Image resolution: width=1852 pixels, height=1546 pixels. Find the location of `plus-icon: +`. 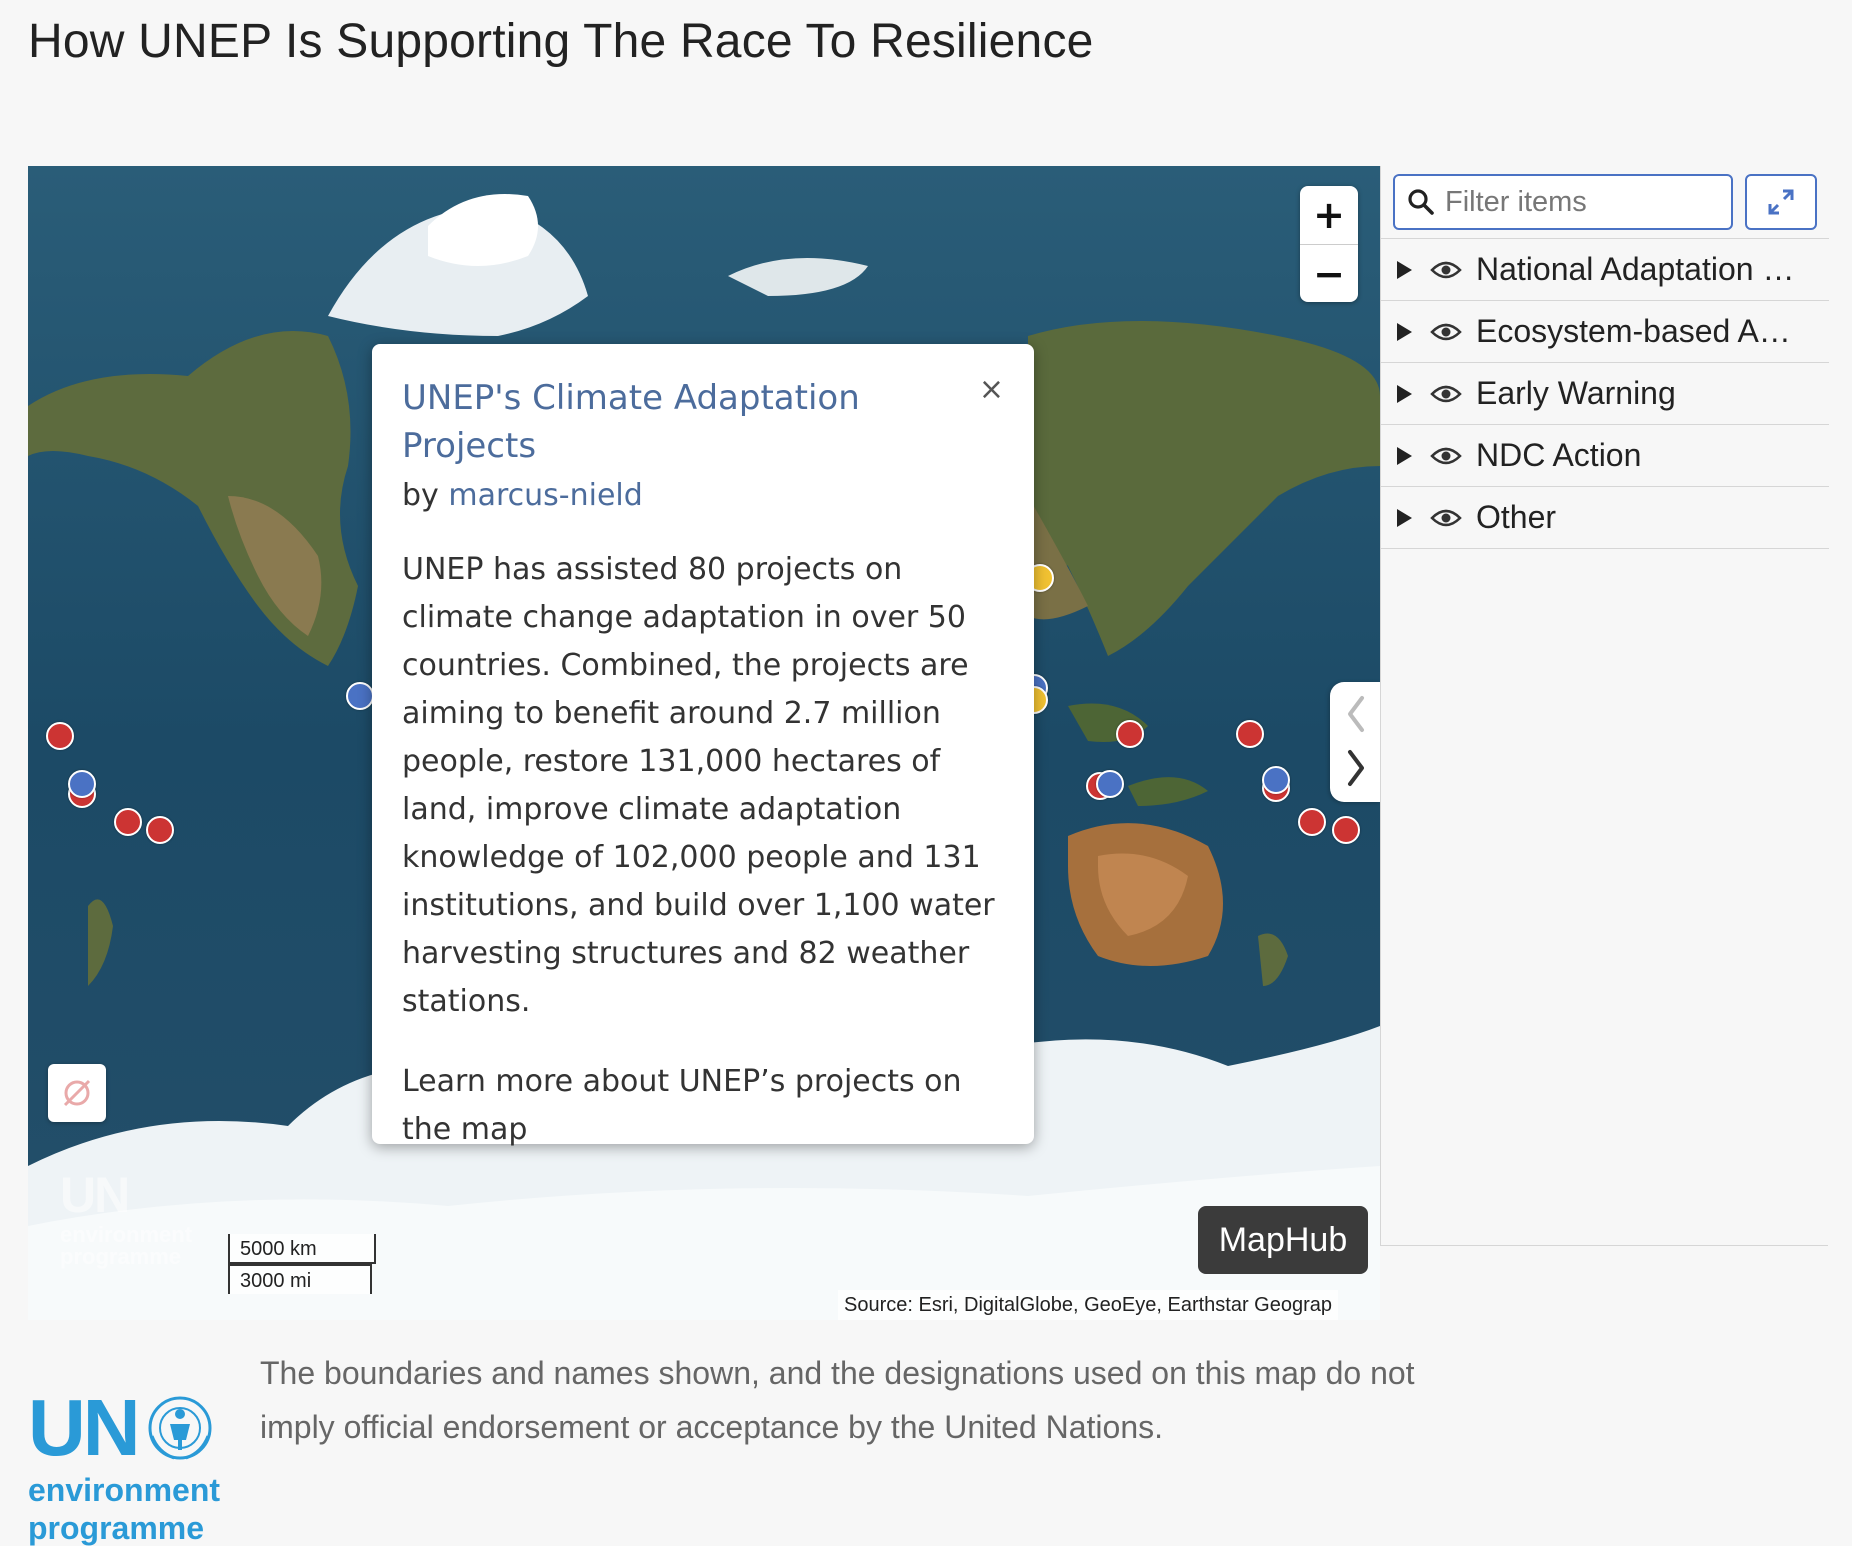

plus-icon: + is located at coordinates (1329, 215).